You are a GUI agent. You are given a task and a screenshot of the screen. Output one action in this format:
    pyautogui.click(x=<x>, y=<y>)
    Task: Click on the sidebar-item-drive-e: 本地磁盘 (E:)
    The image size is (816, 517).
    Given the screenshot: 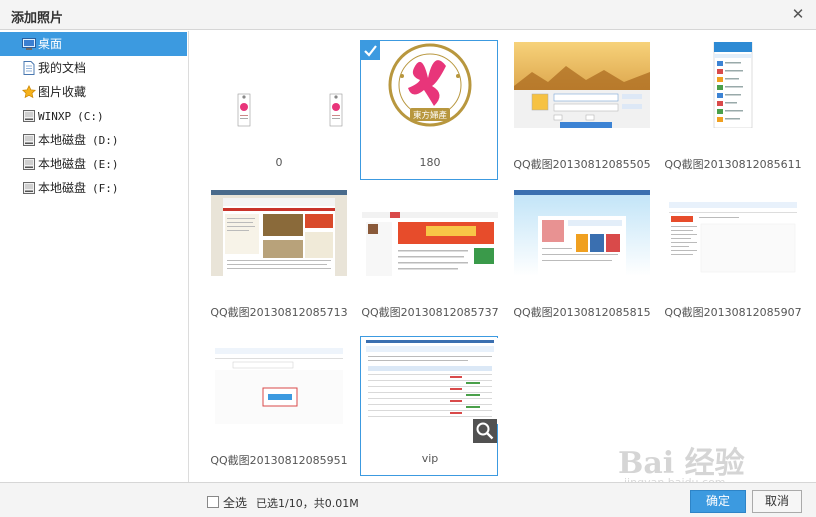 What is the action you would take?
    pyautogui.click(x=94, y=164)
    